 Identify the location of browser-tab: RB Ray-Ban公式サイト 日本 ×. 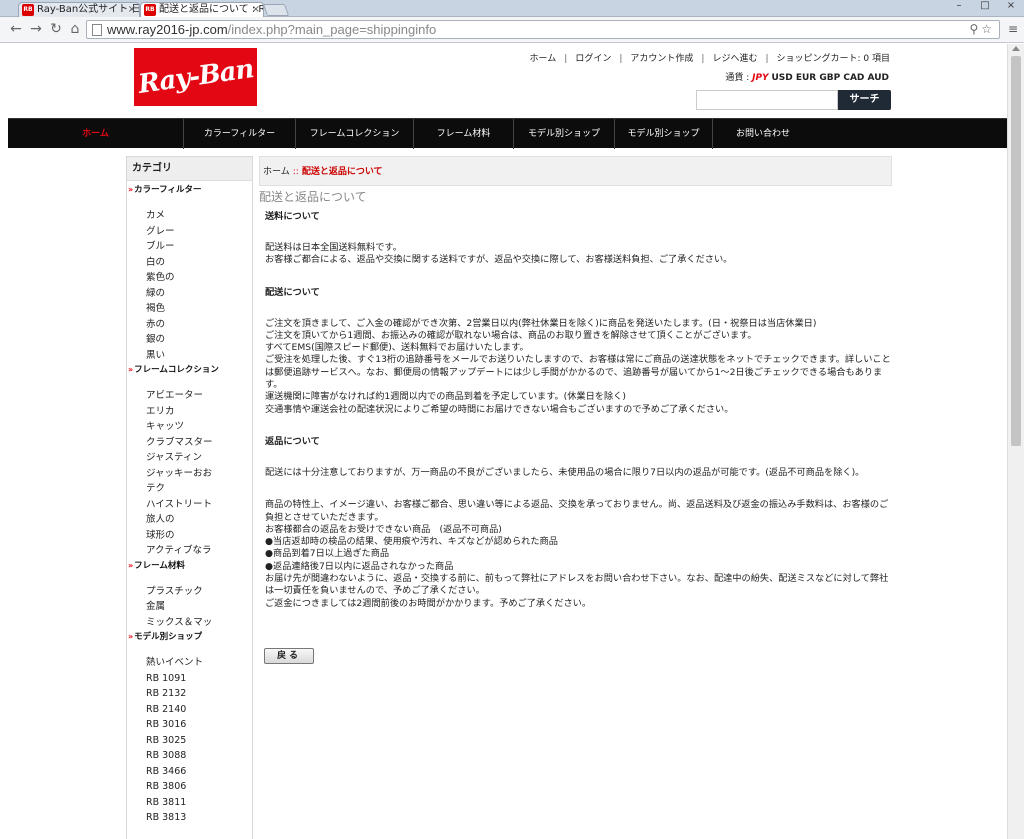
(79, 9).